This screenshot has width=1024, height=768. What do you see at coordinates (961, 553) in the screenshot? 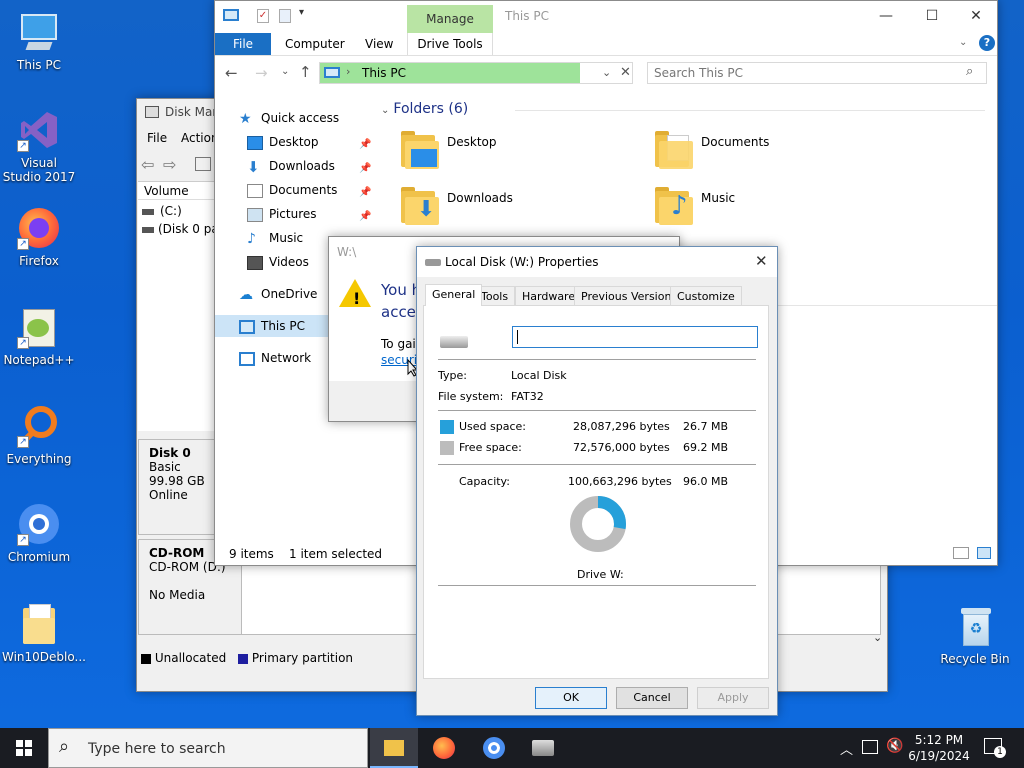
I see `details-view-icon` at bounding box center [961, 553].